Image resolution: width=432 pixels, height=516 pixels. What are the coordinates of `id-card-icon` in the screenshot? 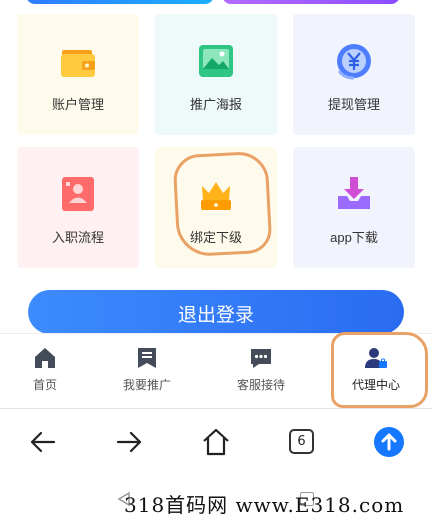 It's located at (78, 194).